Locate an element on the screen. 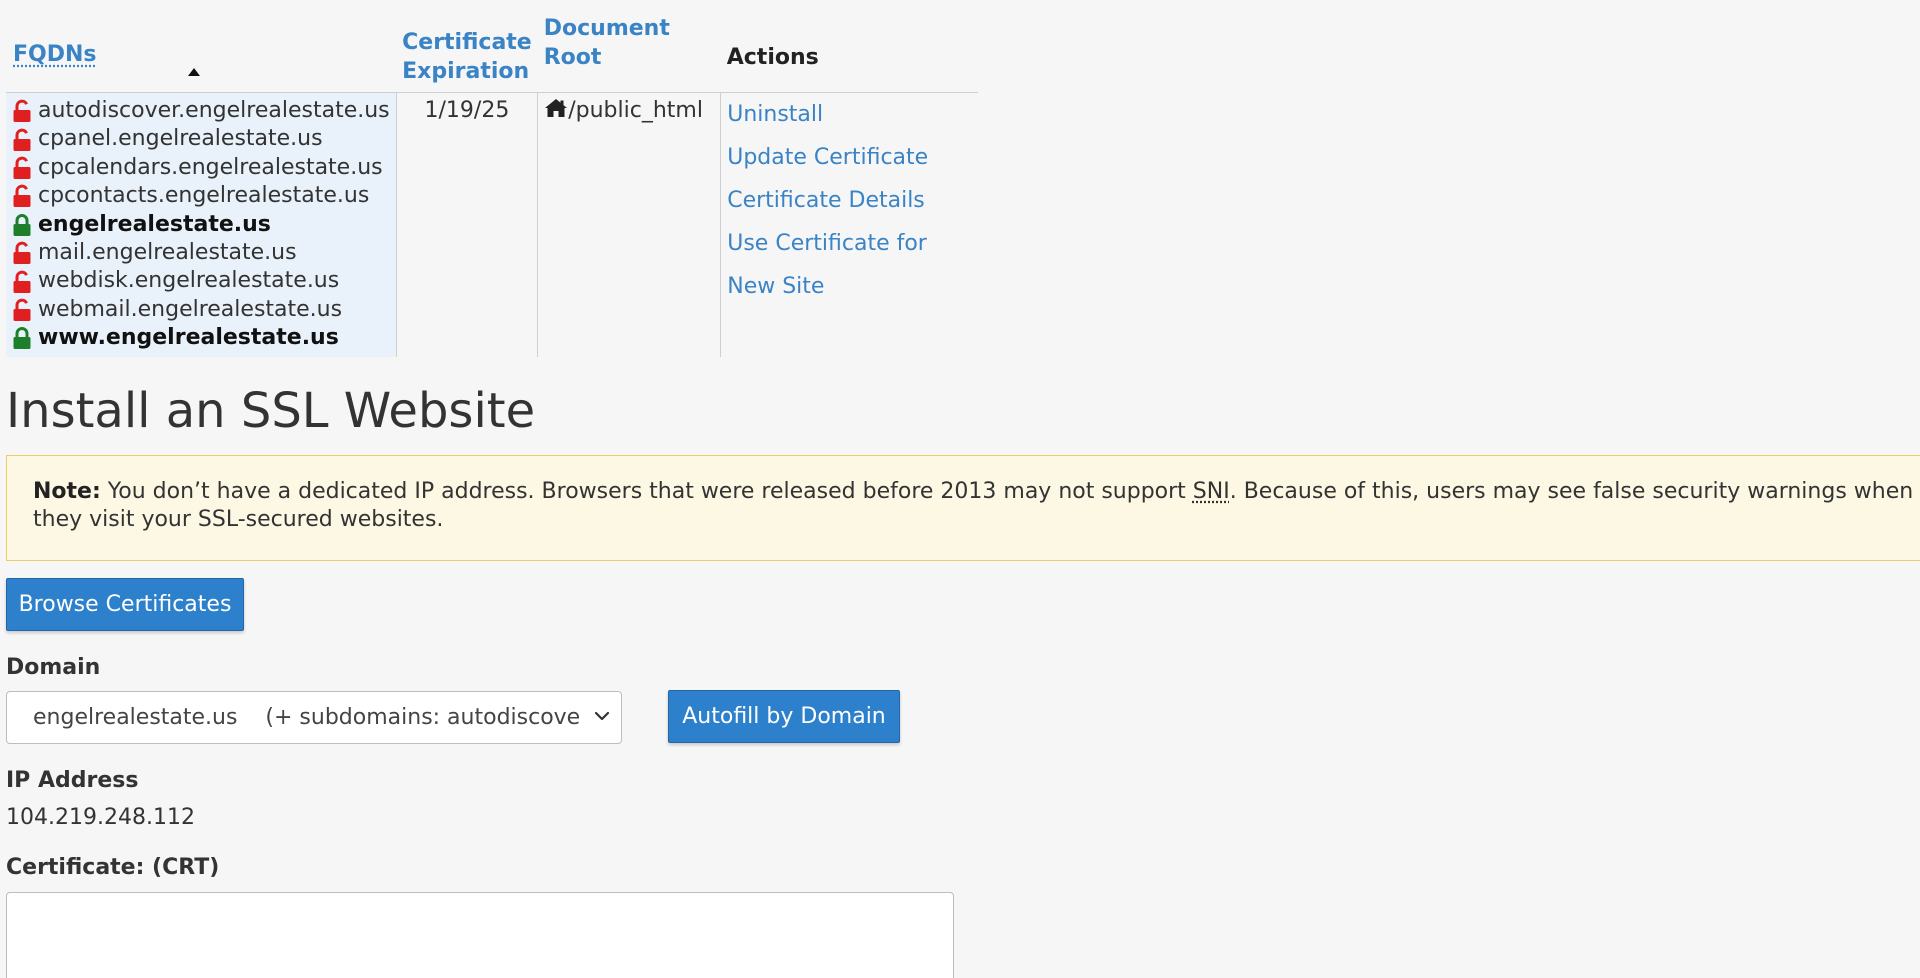 The width and height of the screenshot is (1920, 978). fqdn-name: cpanel.engelrealestate.us is located at coordinates (180, 139).